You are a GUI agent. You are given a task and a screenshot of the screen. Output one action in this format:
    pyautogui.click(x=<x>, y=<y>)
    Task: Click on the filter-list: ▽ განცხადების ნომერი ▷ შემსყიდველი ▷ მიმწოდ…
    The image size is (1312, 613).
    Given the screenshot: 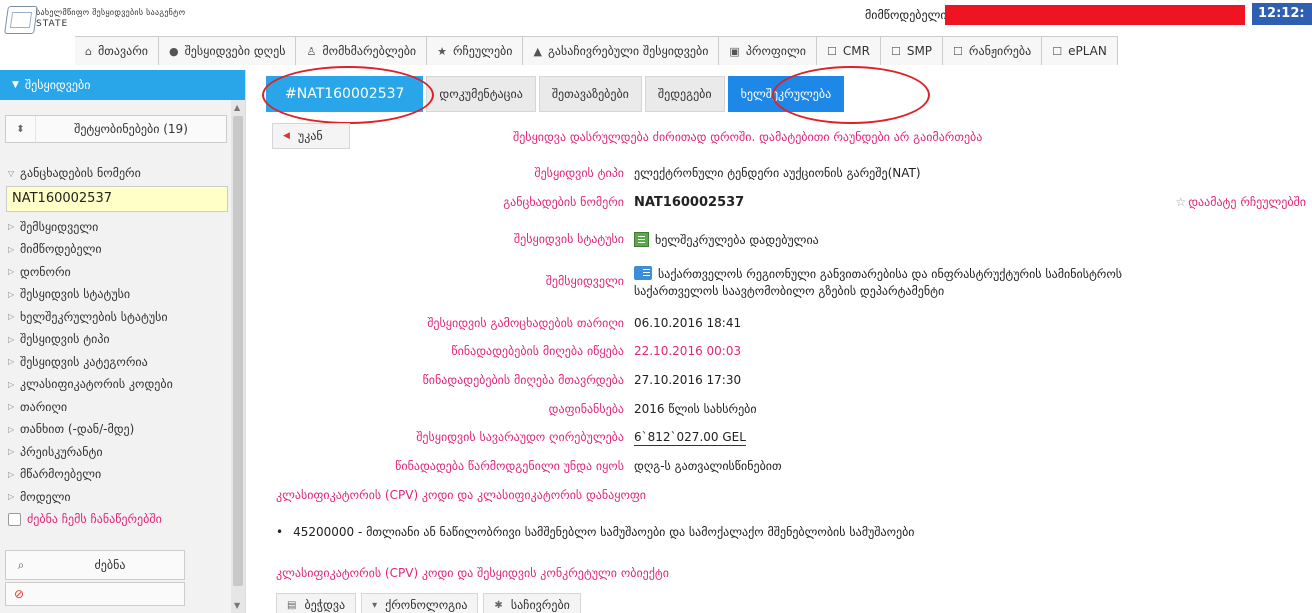 What is the action you would take?
    pyautogui.click(x=118, y=346)
    